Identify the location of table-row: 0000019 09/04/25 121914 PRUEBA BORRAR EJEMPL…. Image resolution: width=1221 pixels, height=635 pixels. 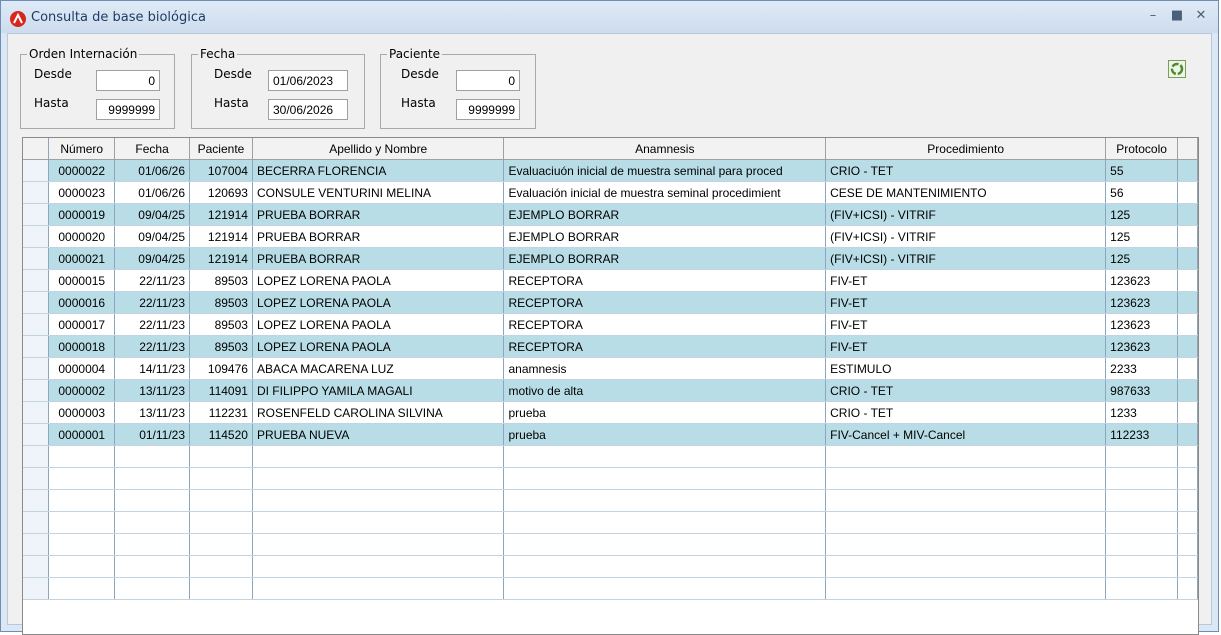
(610, 214).